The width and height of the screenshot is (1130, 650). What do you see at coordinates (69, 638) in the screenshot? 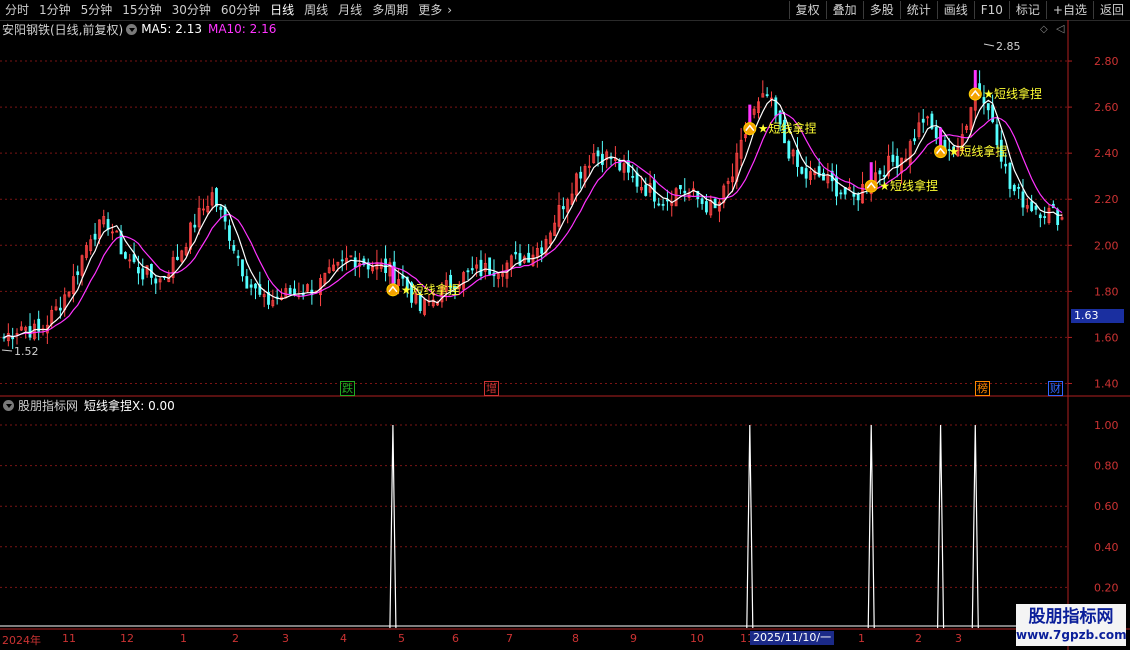
I see `date-tick: 11` at bounding box center [69, 638].